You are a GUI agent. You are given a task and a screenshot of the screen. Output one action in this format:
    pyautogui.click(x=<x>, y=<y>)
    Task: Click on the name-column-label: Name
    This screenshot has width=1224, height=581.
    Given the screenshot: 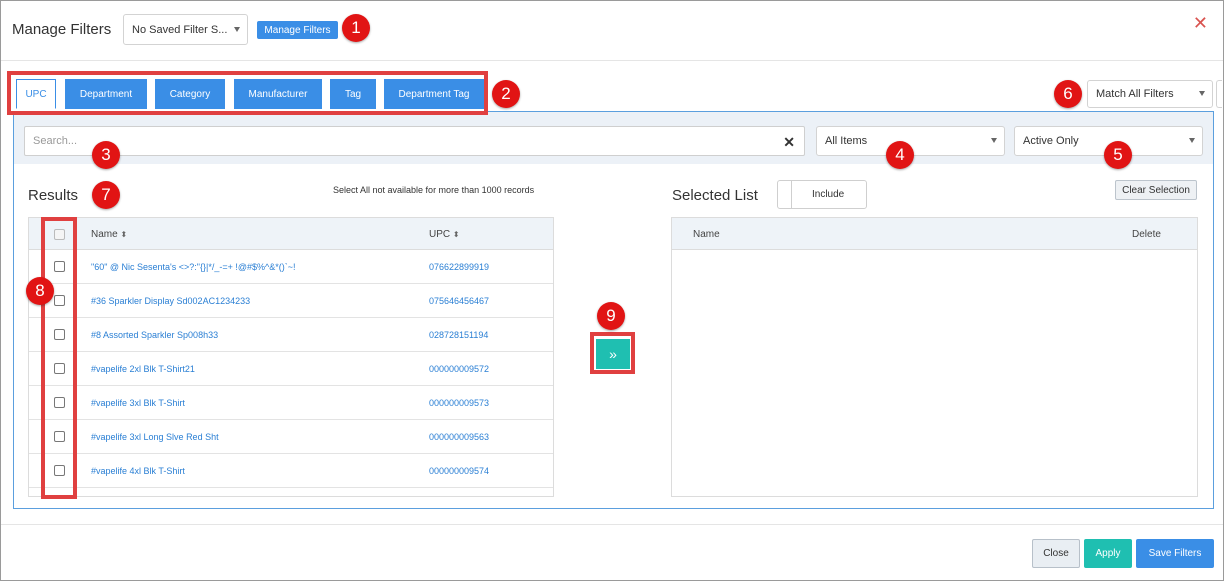 What is the action you would take?
    pyautogui.click(x=104, y=234)
    